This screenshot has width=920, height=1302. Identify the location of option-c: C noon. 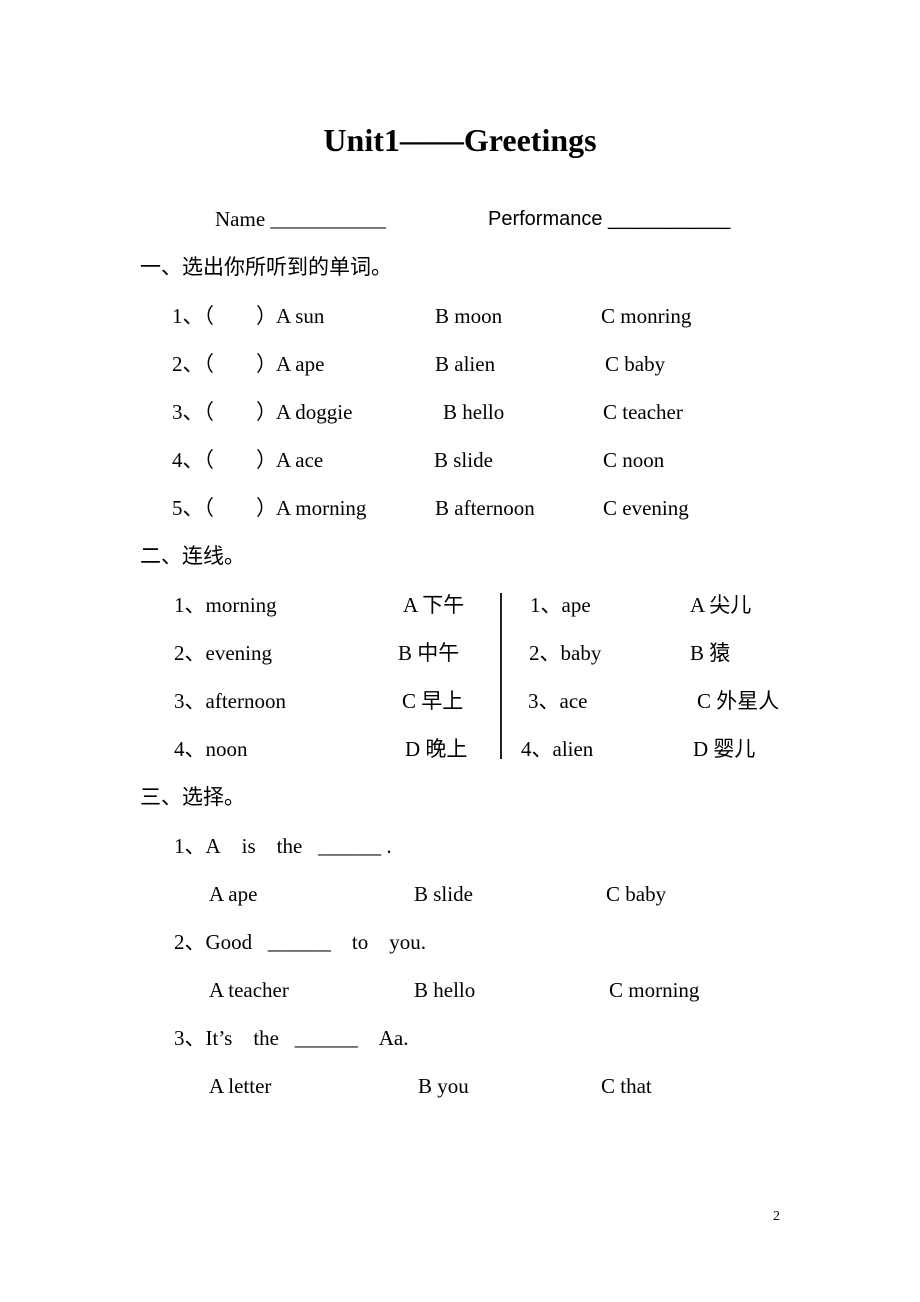
(634, 460).